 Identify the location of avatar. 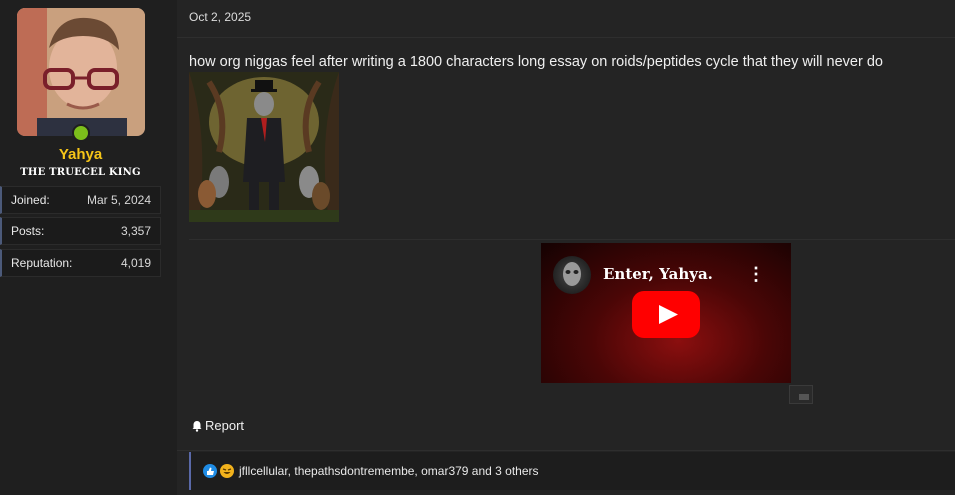
(81, 72).